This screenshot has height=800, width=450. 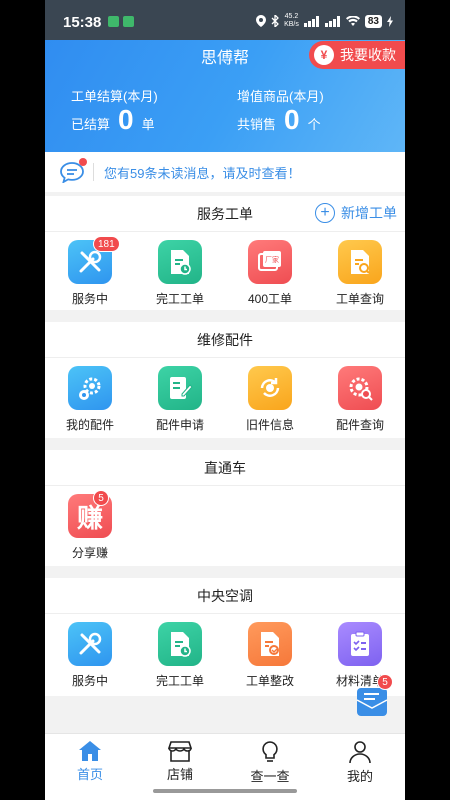 What do you see at coordinates (90, 751) in the screenshot?
I see `home-icon` at bounding box center [90, 751].